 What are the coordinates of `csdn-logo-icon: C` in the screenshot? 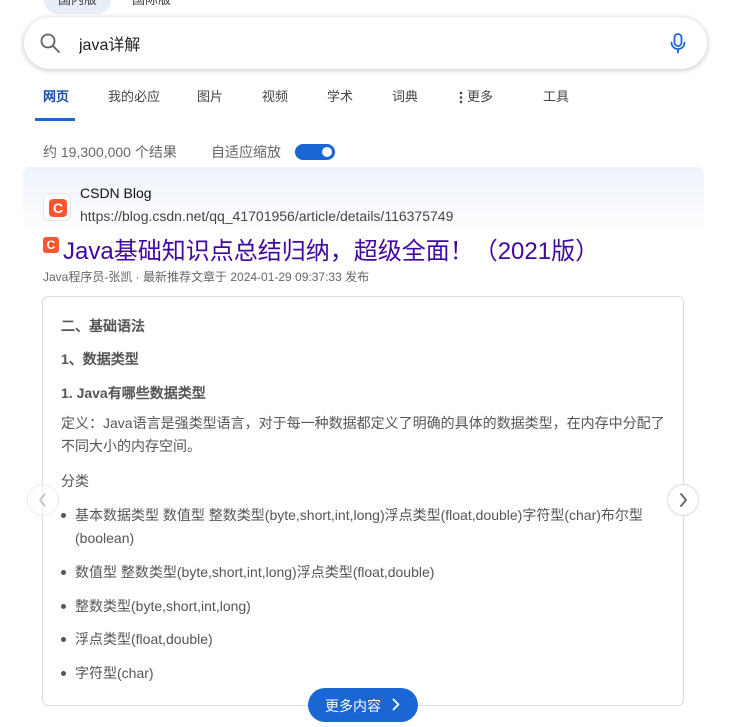 It's located at (58, 208).